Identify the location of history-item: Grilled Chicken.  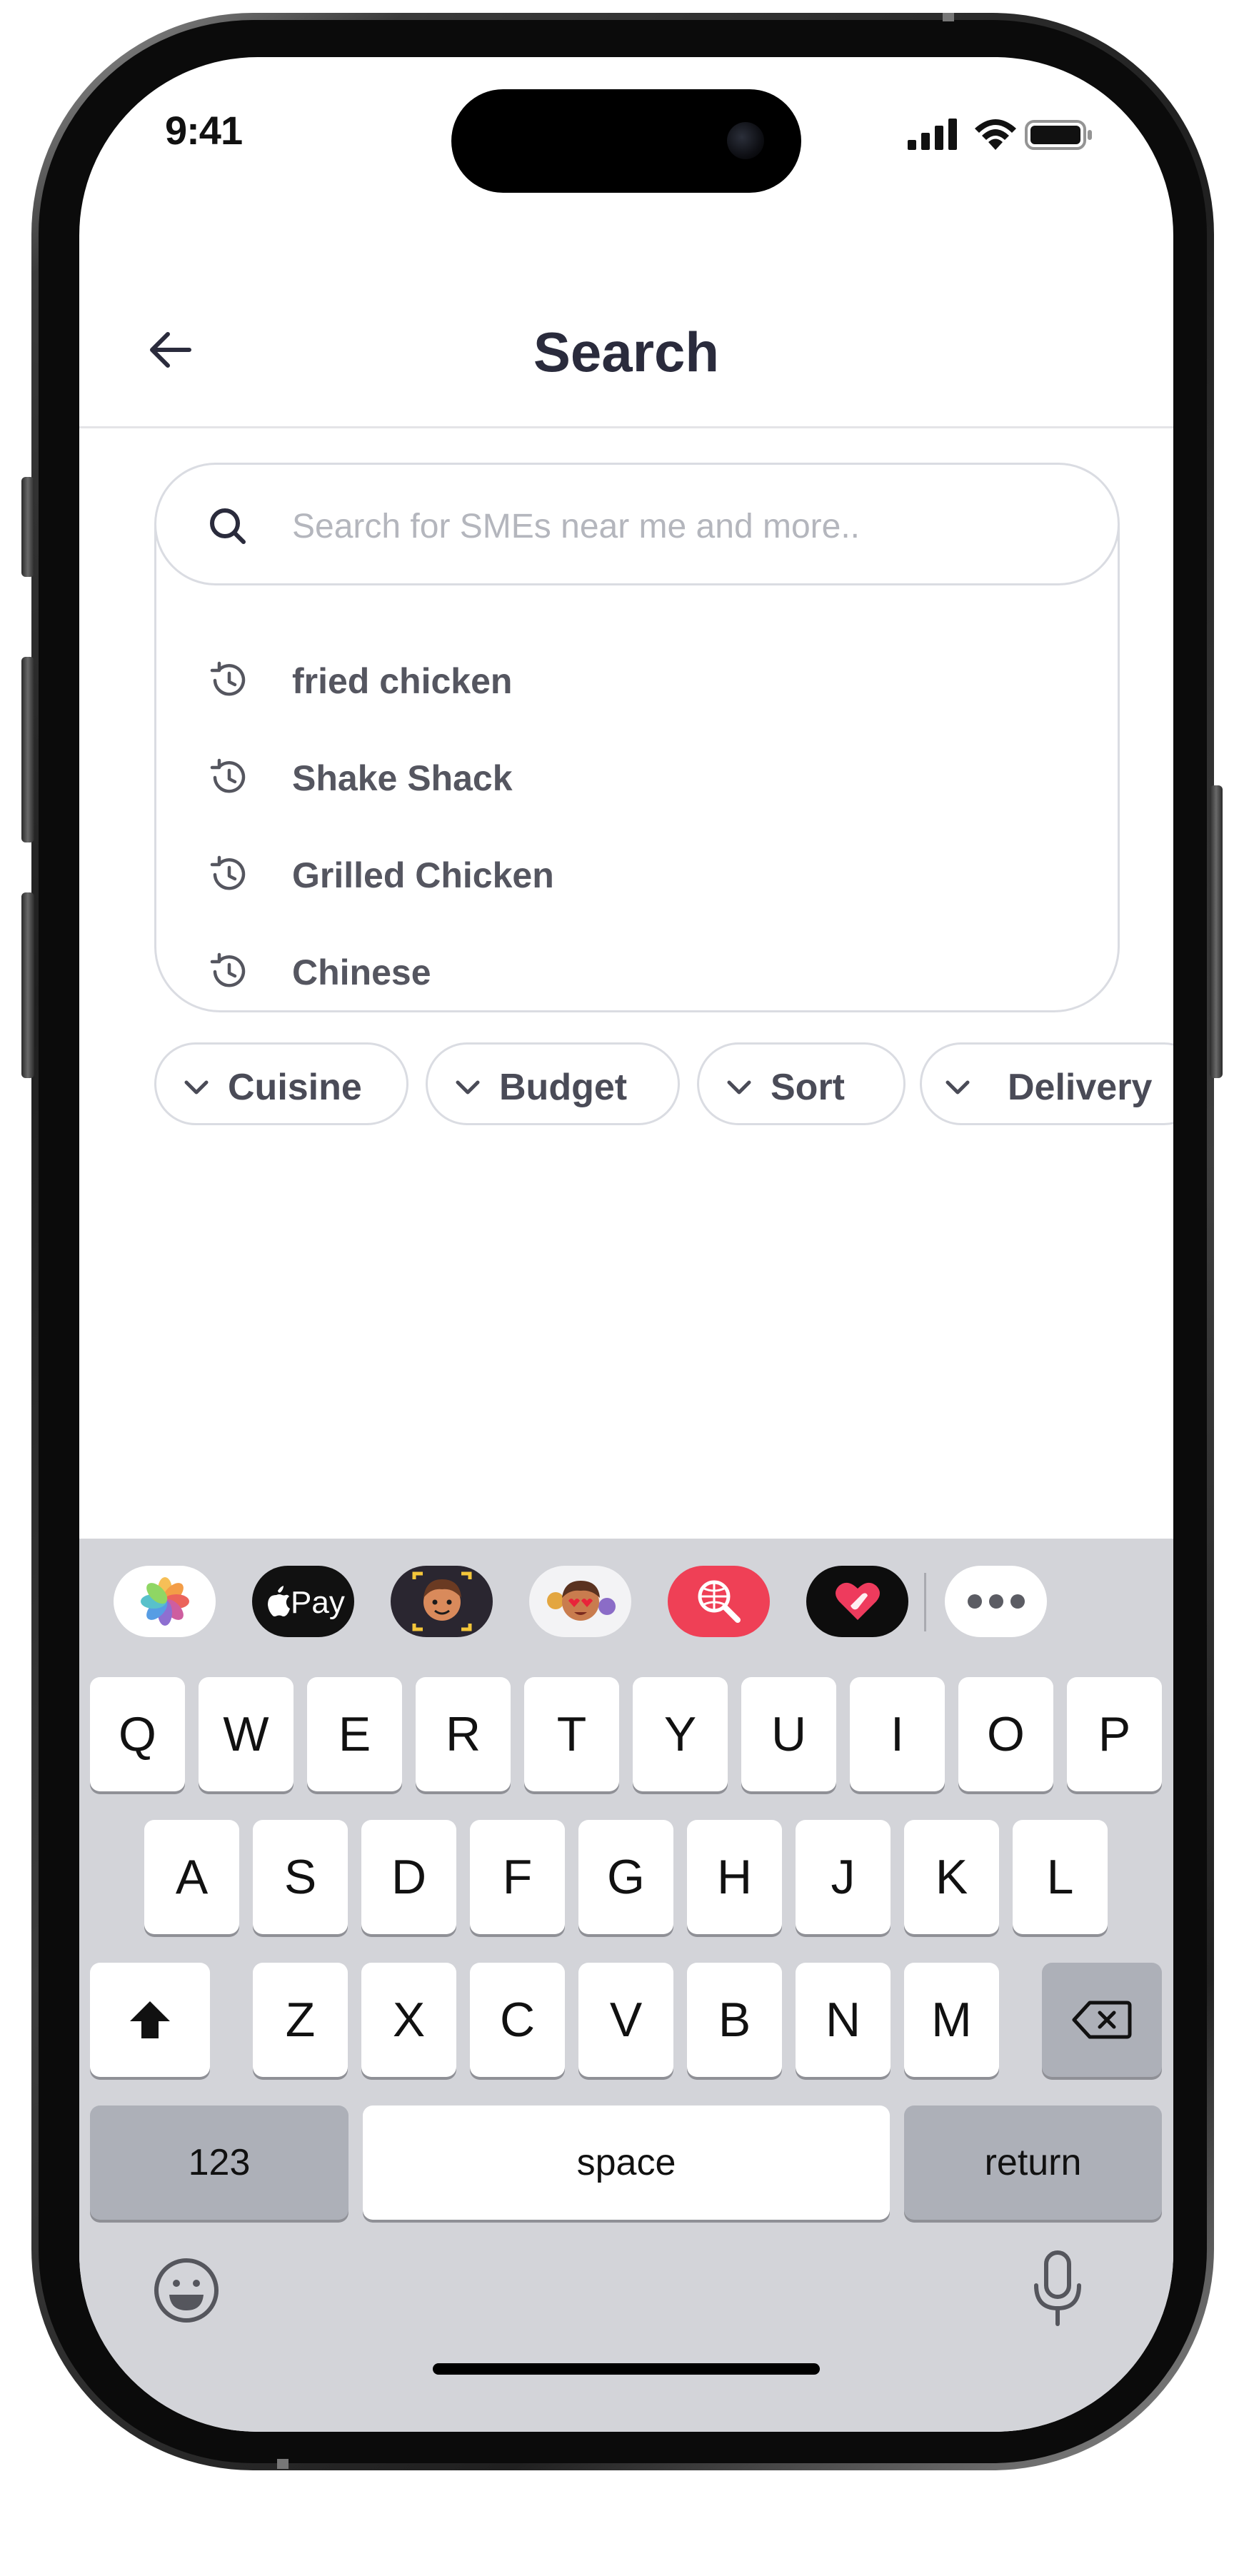
(637, 871).